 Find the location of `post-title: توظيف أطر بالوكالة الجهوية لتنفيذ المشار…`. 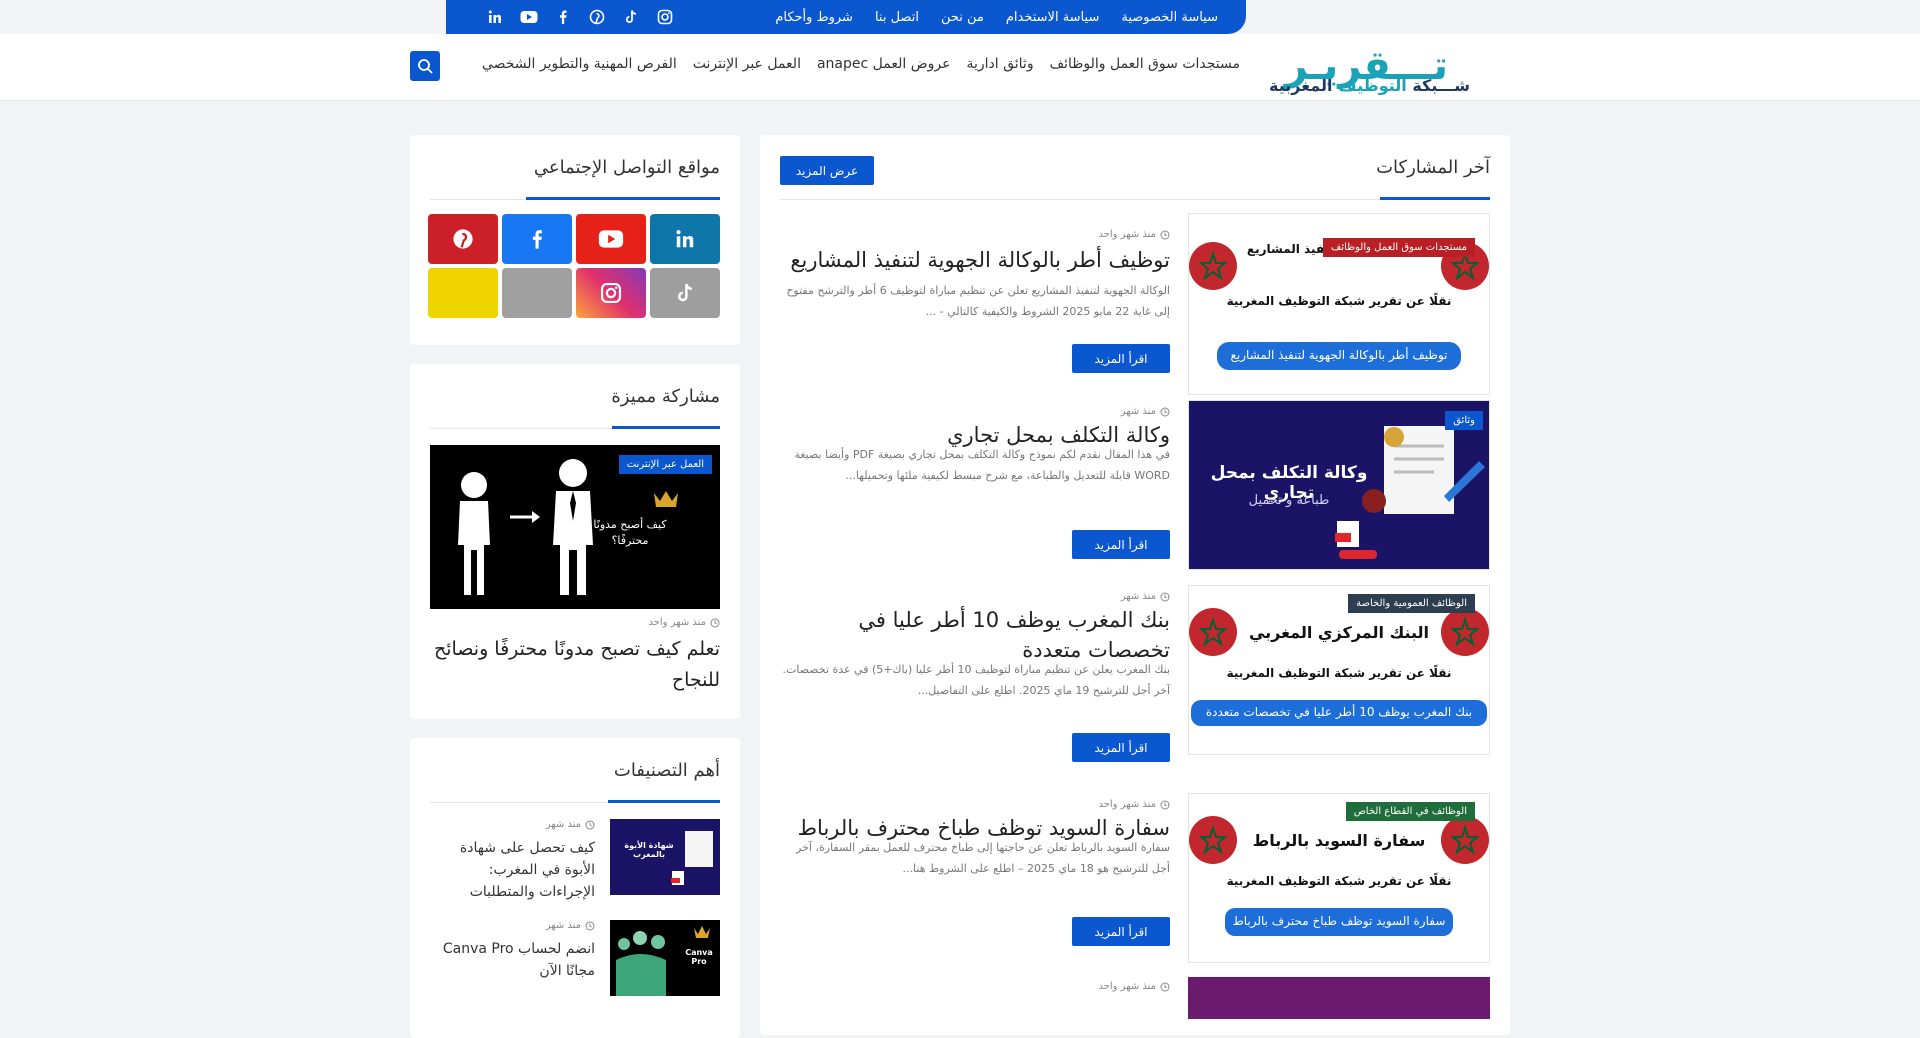

post-title: توظيف أطر بالوكالة الجهوية لتنفيذ المشار… is located at coordinates (975, 260).